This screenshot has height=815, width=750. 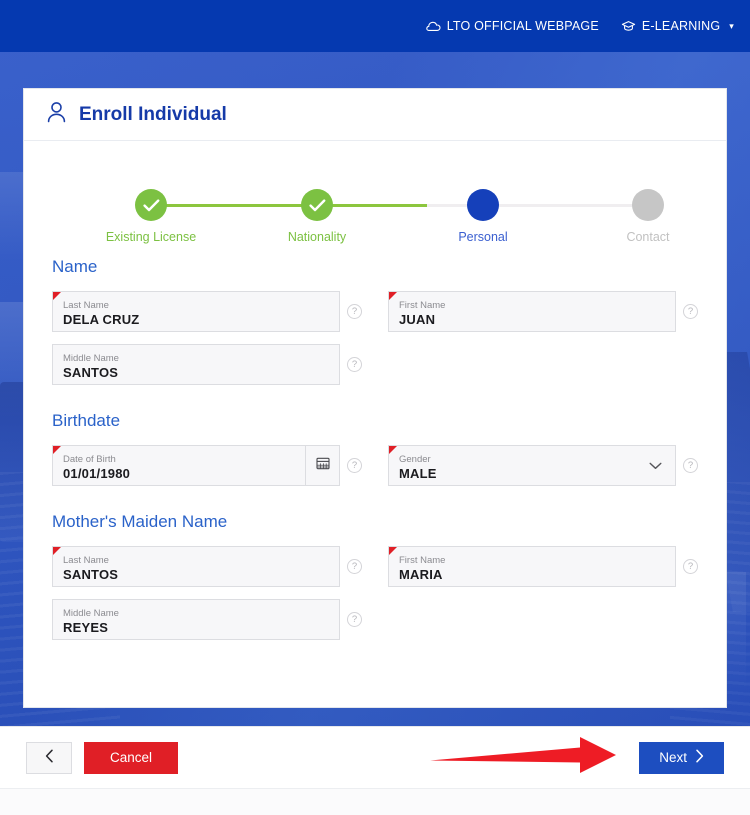 I want to click on field-value: JUAN, so click(x=417, y=319).